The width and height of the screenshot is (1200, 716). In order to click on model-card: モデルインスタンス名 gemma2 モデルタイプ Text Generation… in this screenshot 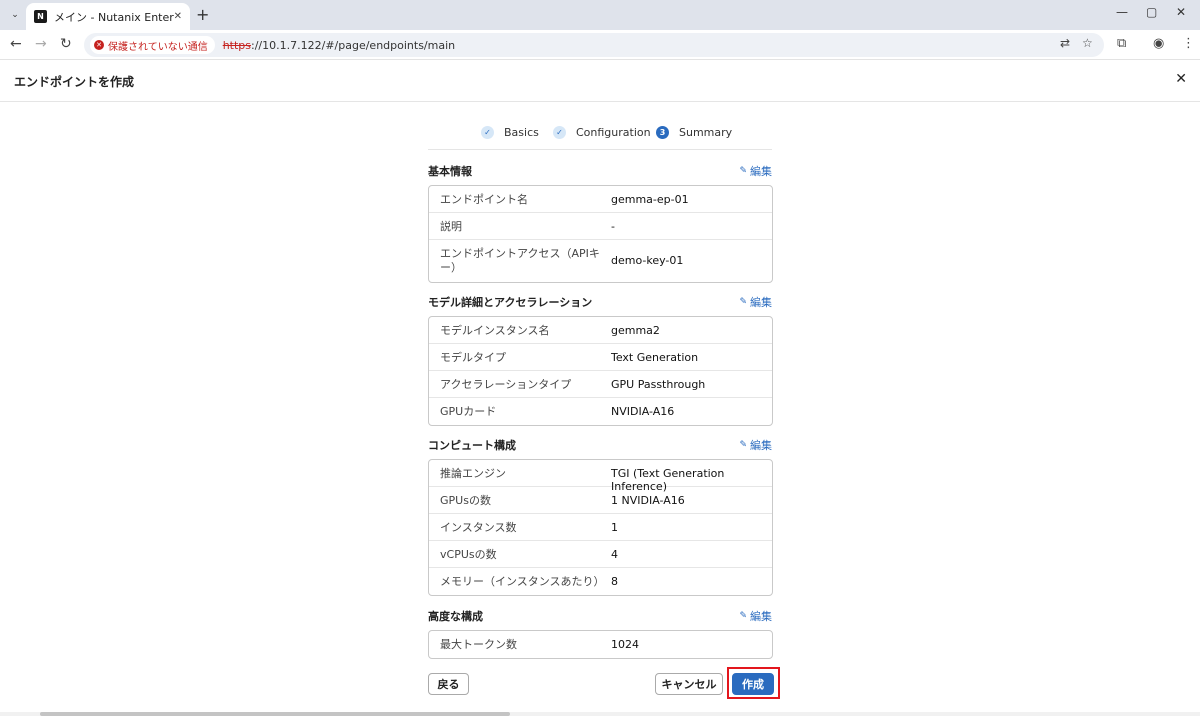, I will do `click(600, 371)`.